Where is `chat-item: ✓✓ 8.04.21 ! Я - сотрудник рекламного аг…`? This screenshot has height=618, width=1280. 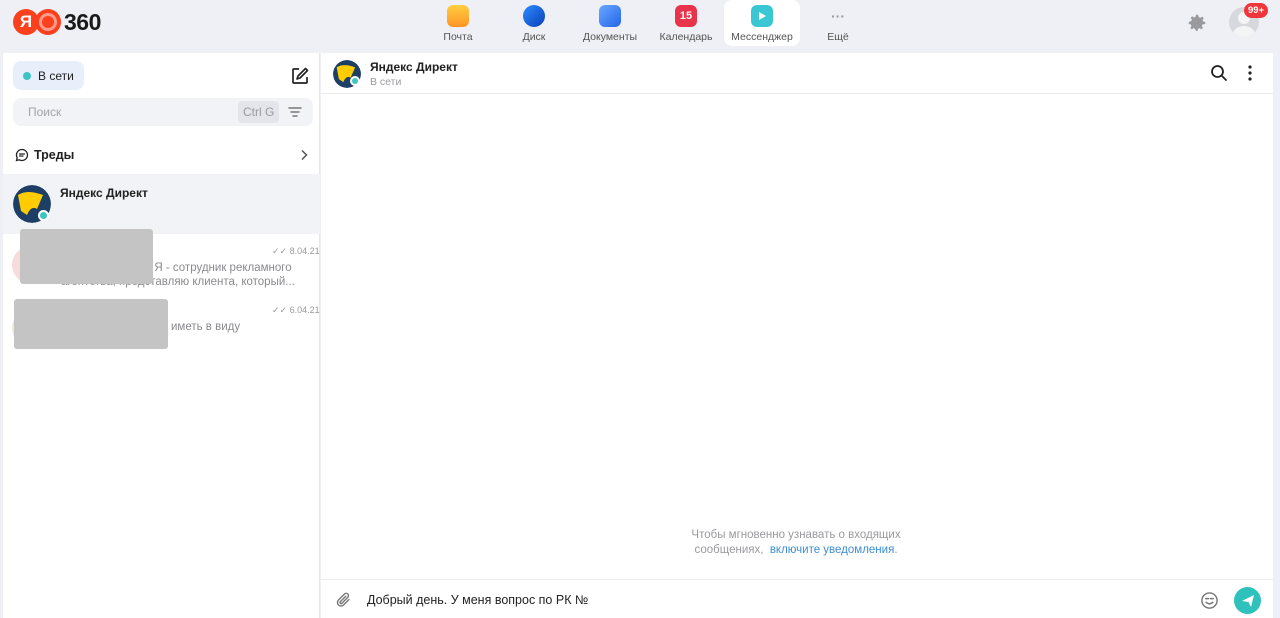
chat-item: ✓✓ 8.04.21 ! Я - сотрудник рекламного аг… is located at coordinates (161, 263).